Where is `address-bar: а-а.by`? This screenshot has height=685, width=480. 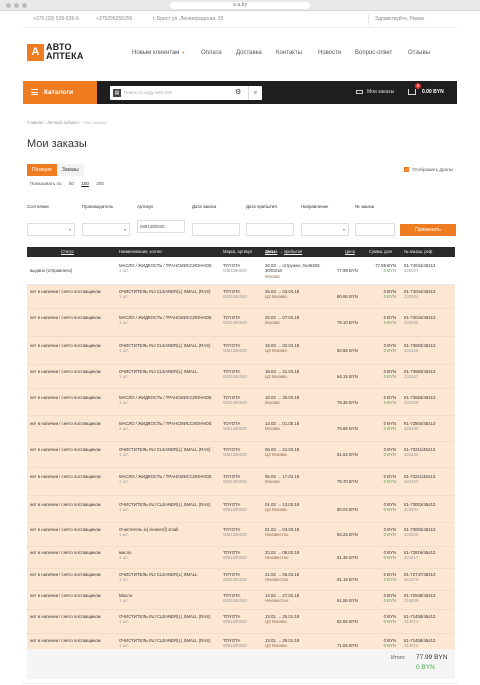
address-bar: а-а.by is located at coordinates (240, 5).